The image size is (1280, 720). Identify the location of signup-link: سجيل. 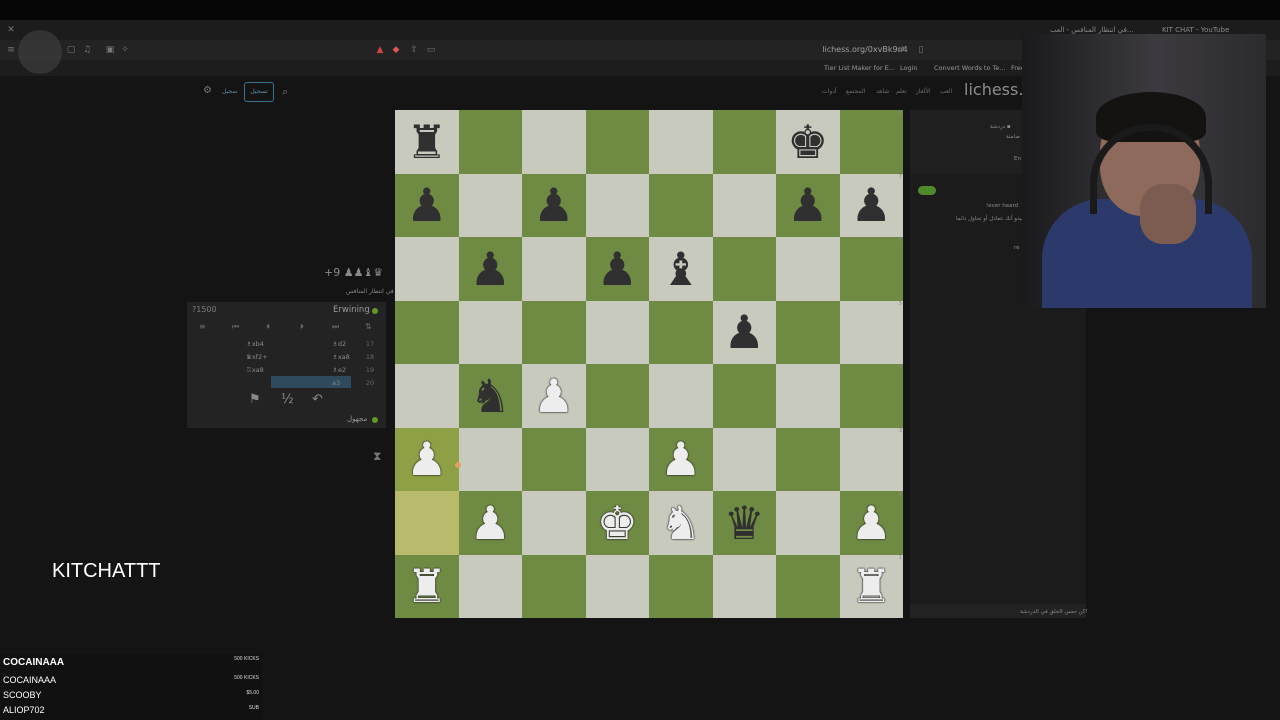
(229, 91).